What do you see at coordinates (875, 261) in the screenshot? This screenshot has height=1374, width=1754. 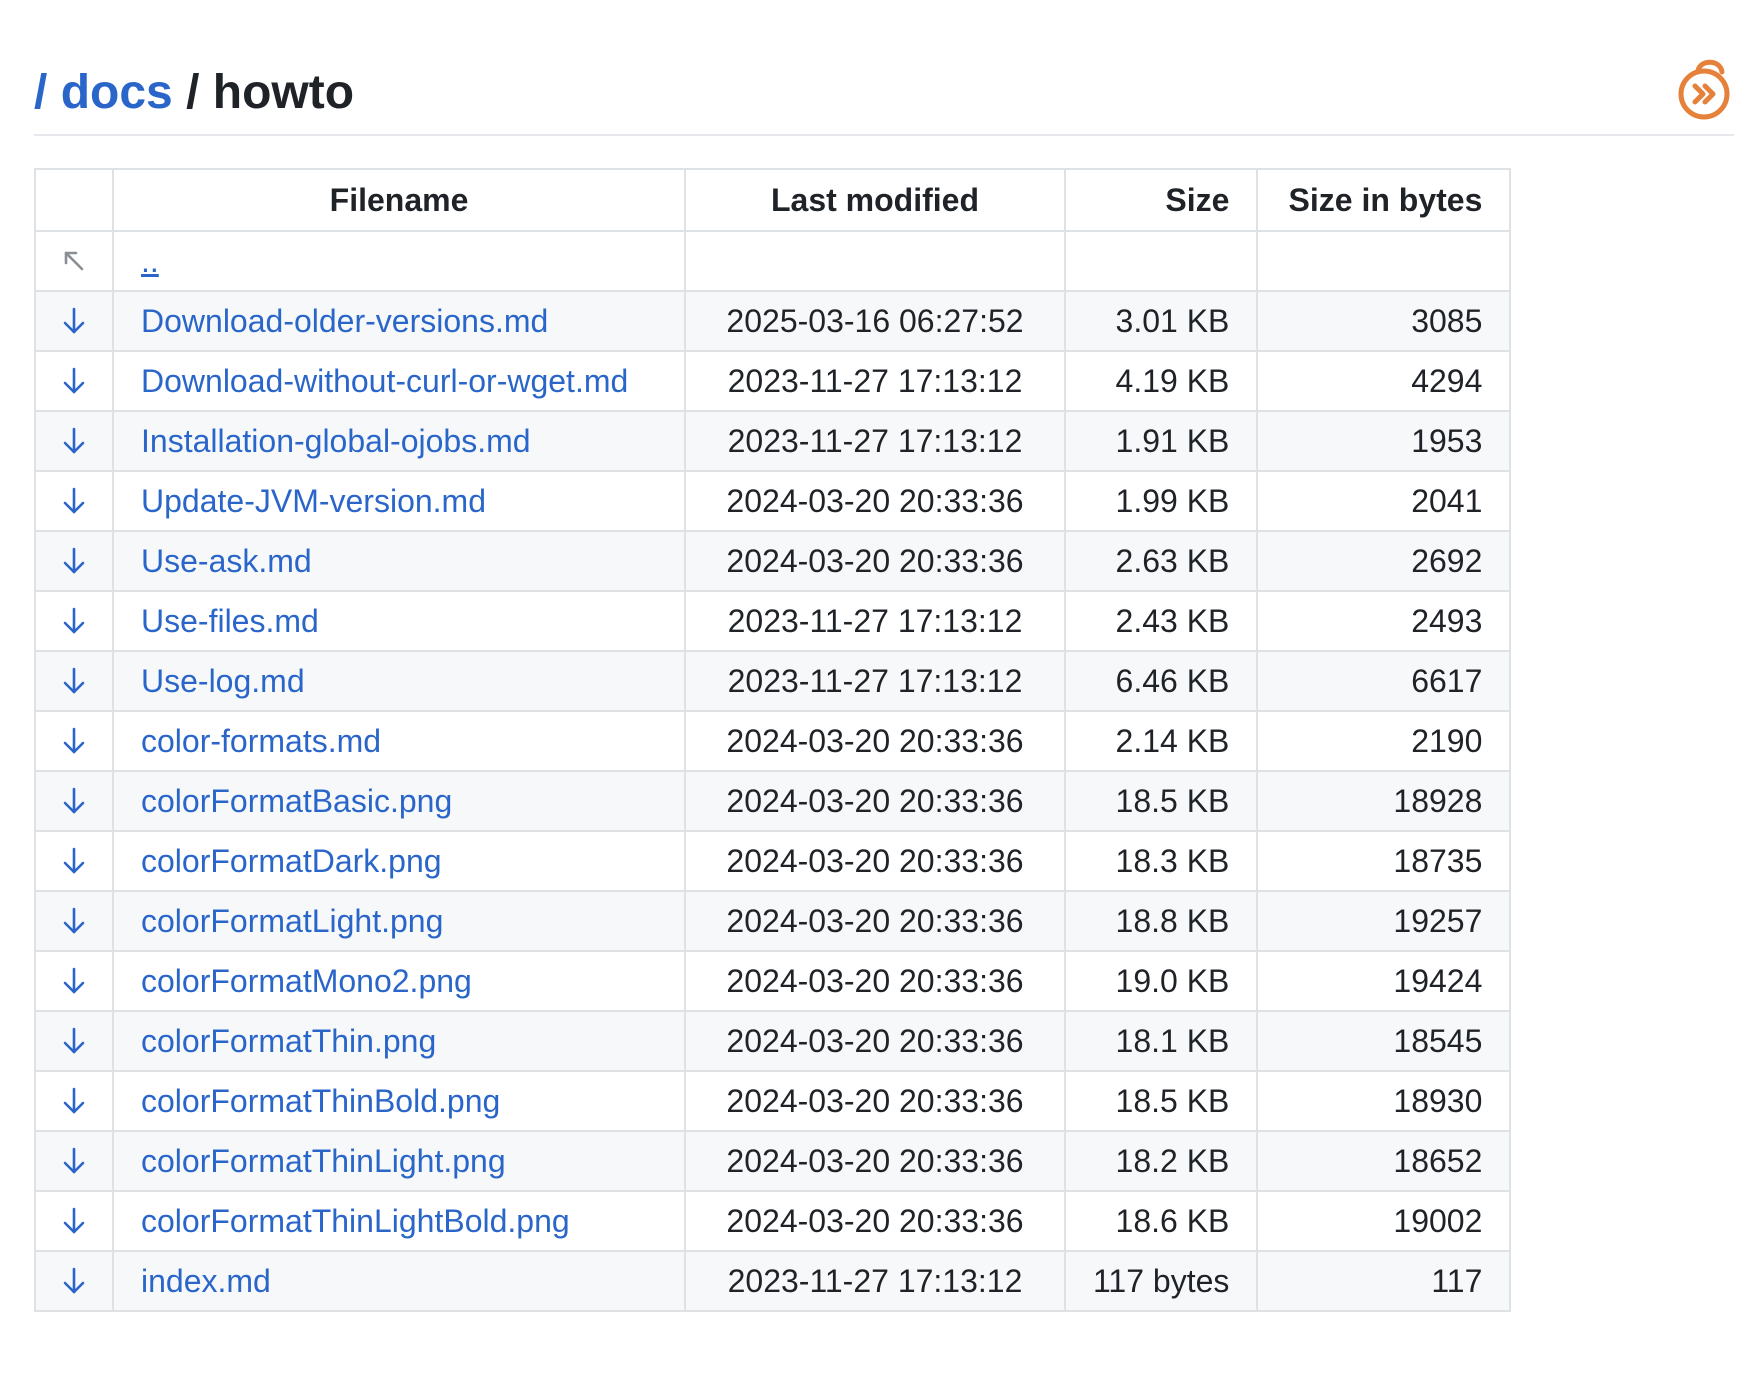 I see `table-cell-empty` at bounding box center [875, 261].